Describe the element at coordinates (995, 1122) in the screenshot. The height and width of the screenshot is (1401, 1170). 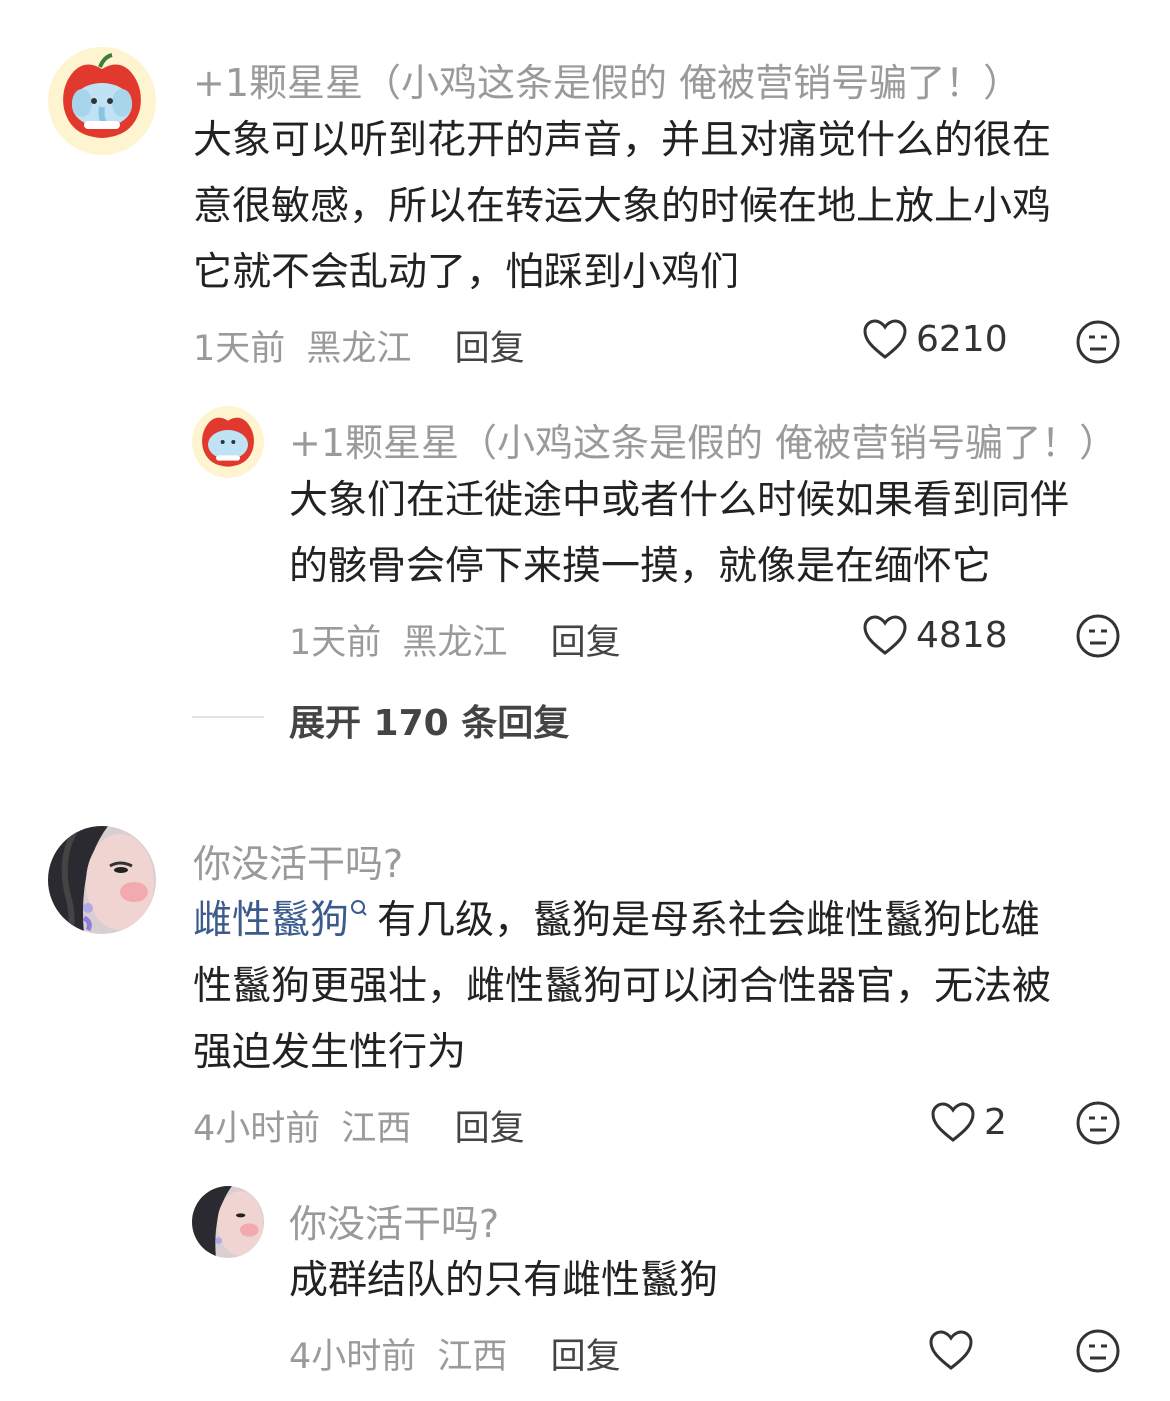
I see `like-count: 2` at that location.